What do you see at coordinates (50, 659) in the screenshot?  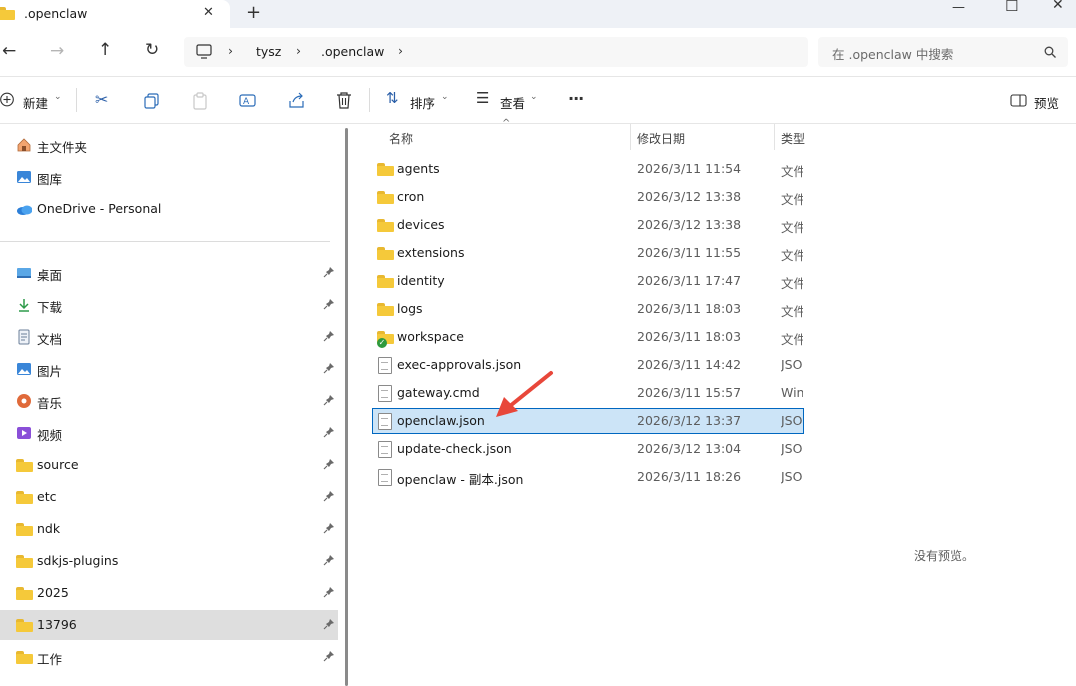 I see `sidebar-item-label: 工作` at bounding box center [50, 659].